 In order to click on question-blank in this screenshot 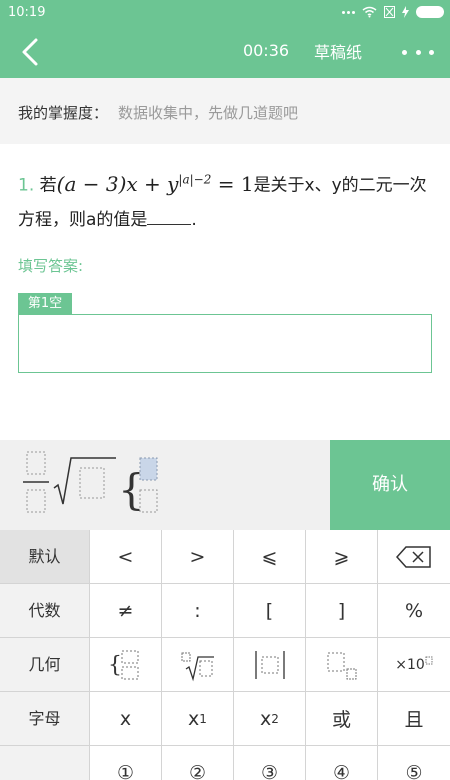, I will do `click(169, 215)`.